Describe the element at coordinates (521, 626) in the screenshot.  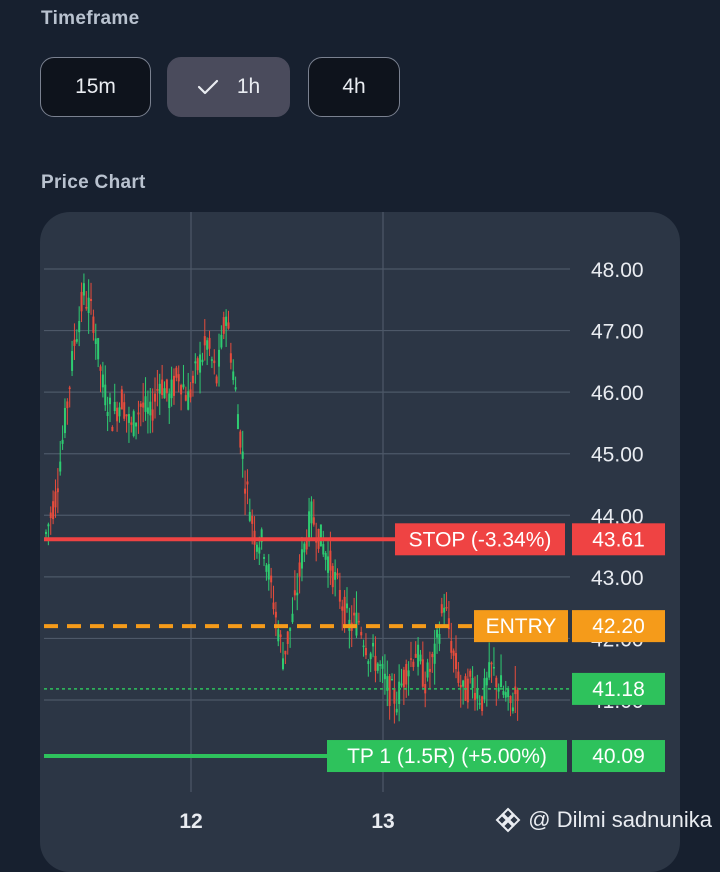
I see `entry-label-text: ENTRY` at that location.